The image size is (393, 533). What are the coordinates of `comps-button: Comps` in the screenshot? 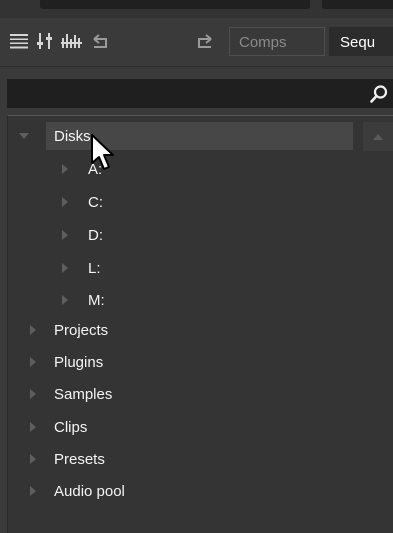 It's located at (277, 41).